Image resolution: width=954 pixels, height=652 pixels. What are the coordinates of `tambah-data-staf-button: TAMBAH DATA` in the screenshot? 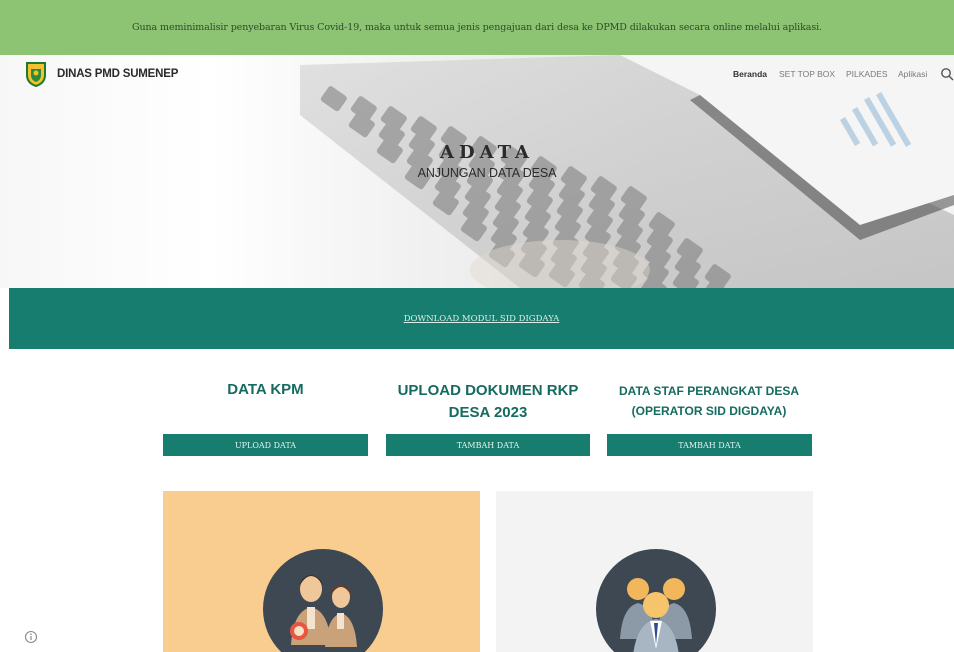 It's located at (709, 445).